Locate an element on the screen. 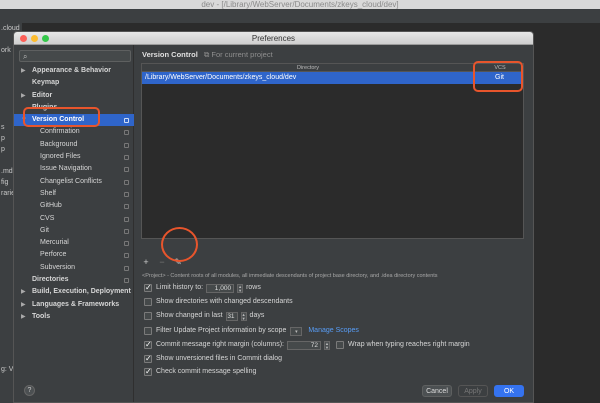 This screenshot has width=600, height=403. show-dirs-checkbox is located at coordinates (148, 302).